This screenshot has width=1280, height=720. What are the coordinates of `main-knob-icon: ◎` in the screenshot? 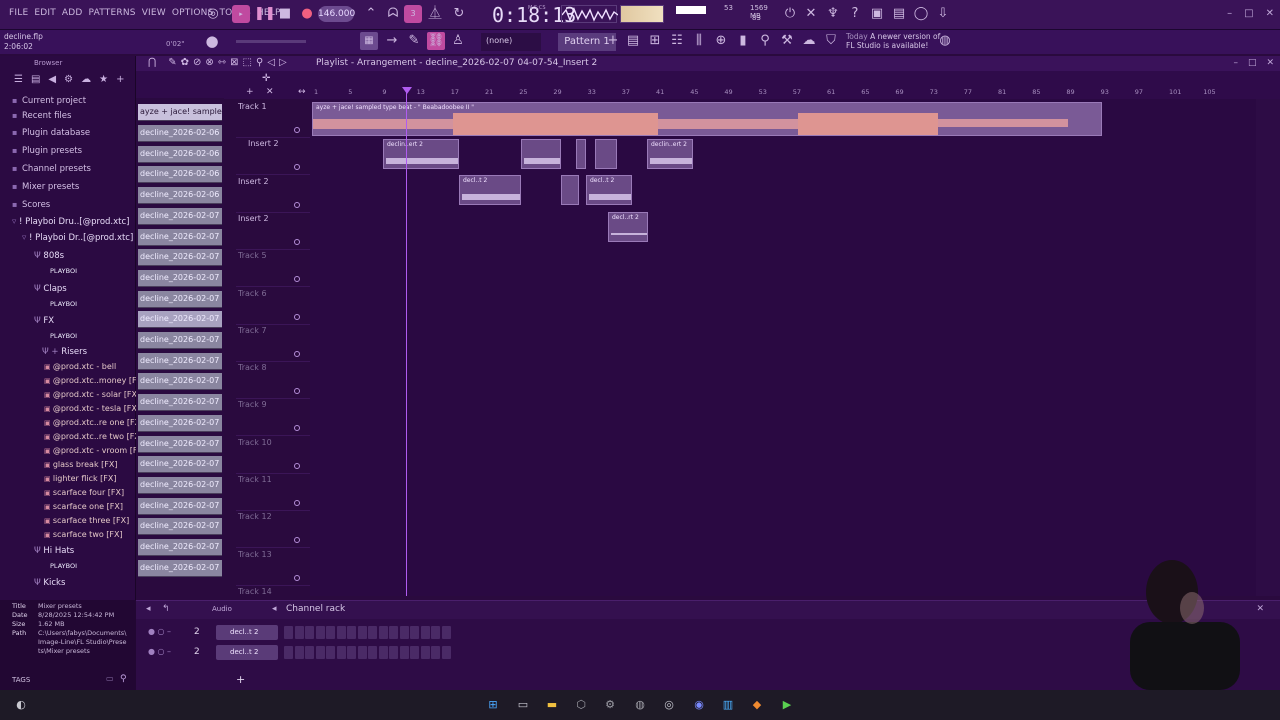 It's located at (213, 14).